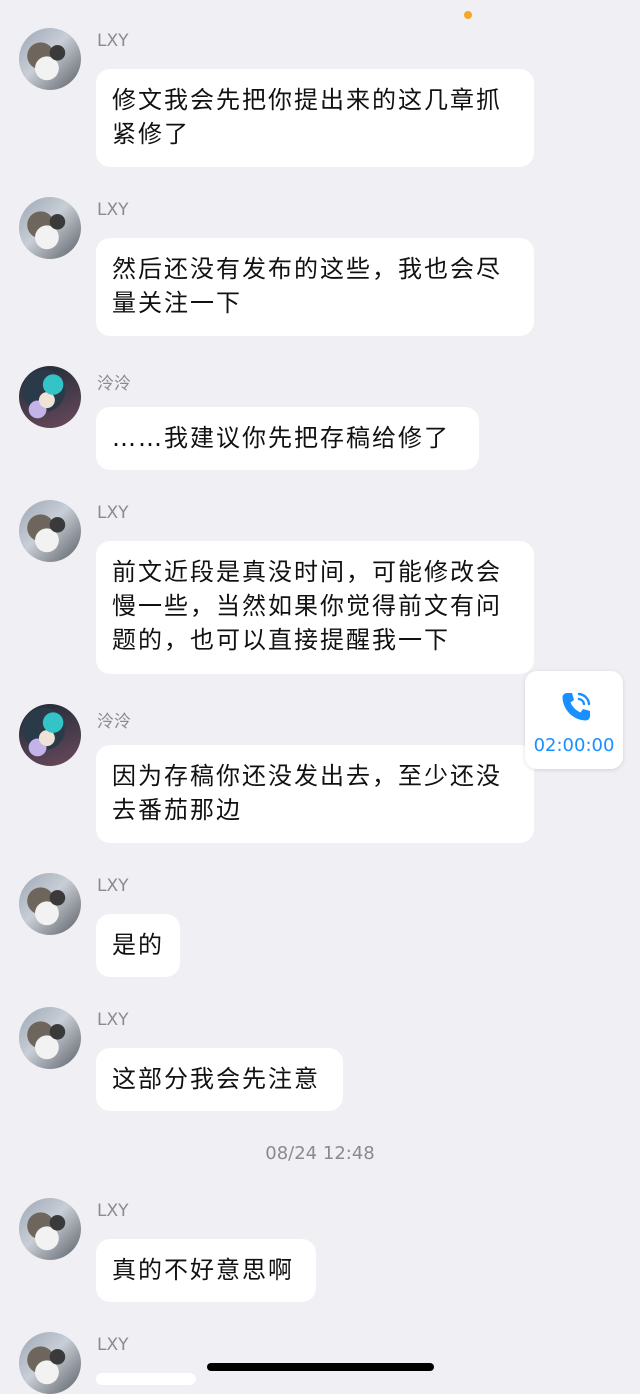 This screenshot has height=1394, width=640. Describe the element at coordinates (468, 15) in the screenshot. I see `status-indicator-dot` at that location.